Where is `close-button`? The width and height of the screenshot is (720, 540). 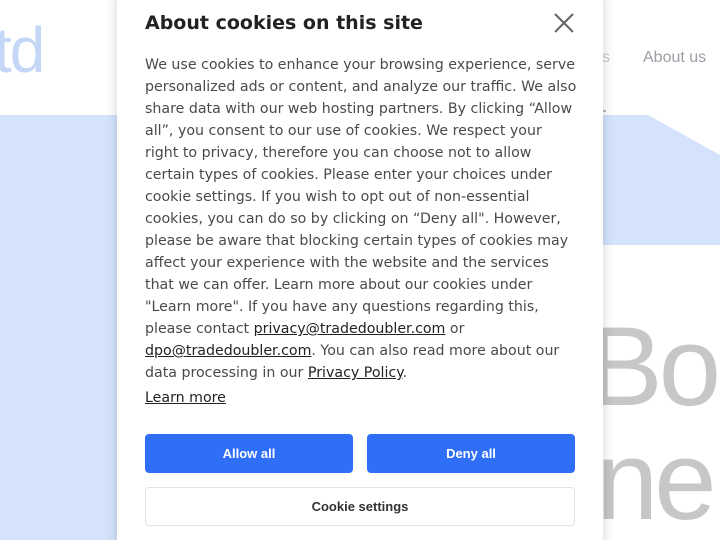
close-button is located at coordinates (564, 23).